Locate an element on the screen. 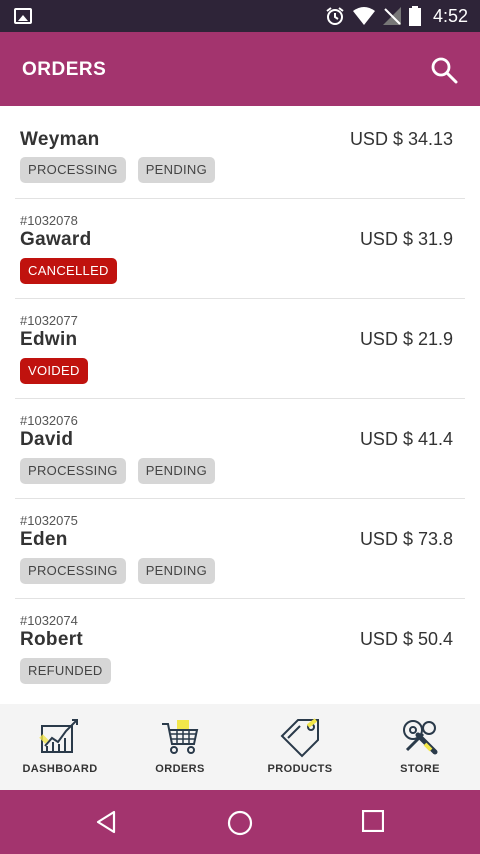 The image size is (480, 854). order-number: #1032076 is located at coordinates (49, 420).